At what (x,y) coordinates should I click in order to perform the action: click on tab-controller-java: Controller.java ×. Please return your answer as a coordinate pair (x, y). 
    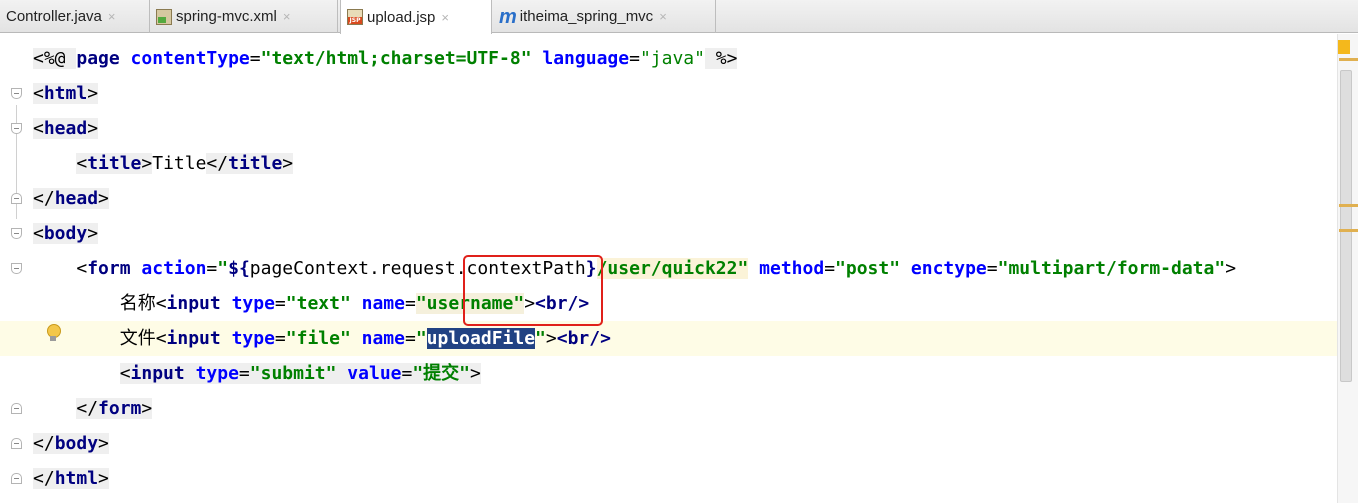
    Looking at the image, I should click on (75, 16).